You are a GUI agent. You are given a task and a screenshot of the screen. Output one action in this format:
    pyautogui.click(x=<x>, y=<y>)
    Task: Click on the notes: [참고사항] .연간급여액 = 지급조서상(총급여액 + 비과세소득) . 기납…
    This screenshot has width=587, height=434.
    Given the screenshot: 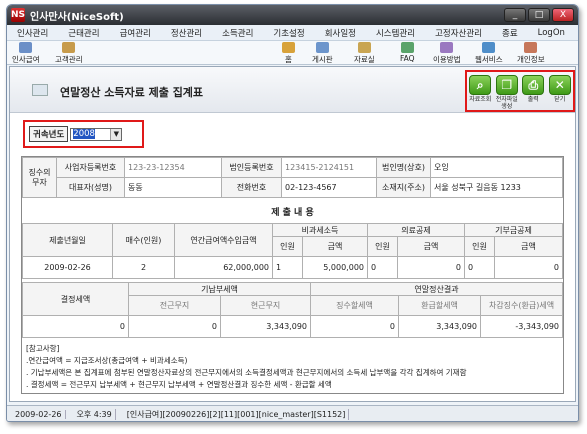 What is the action you would take?
    pyautogui.click(x=246, y=366)
    